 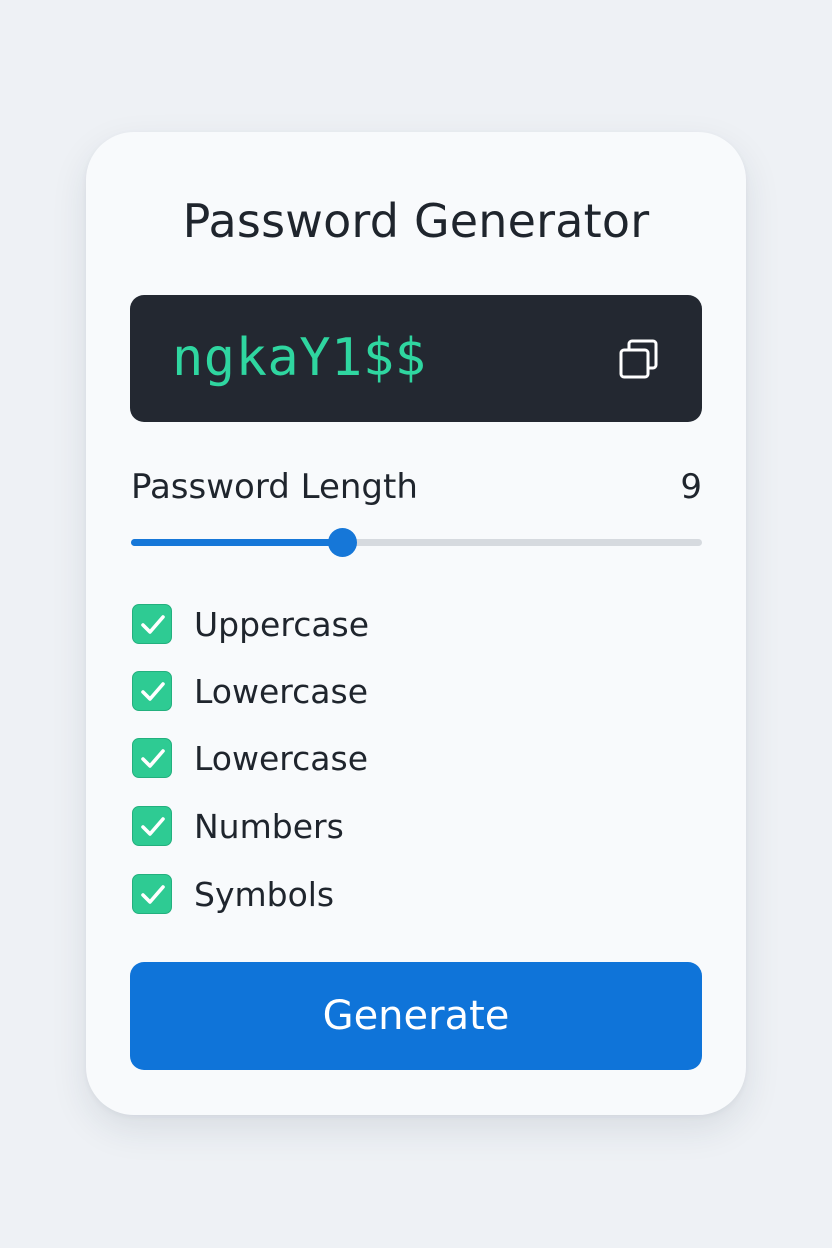 I want to click on numbers-checkbox, so click(x=152, y=826).